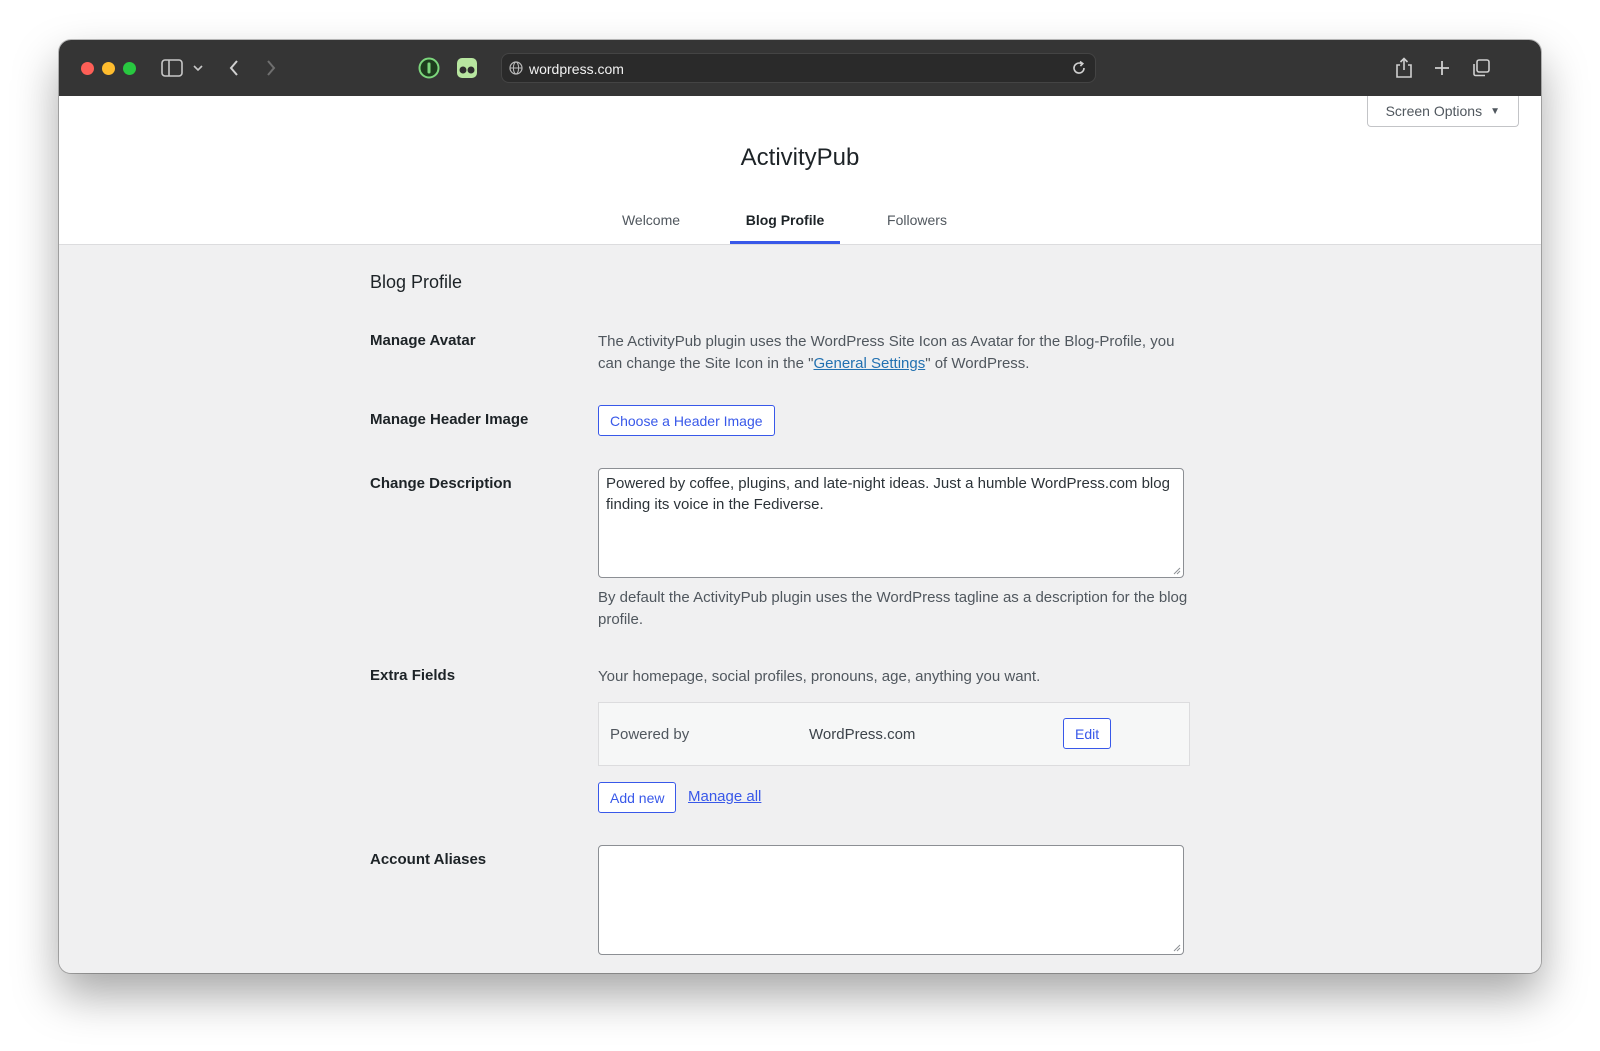  I want to click on extra-field-row: Powered by WordPress.com Edit, so click(894, 734).